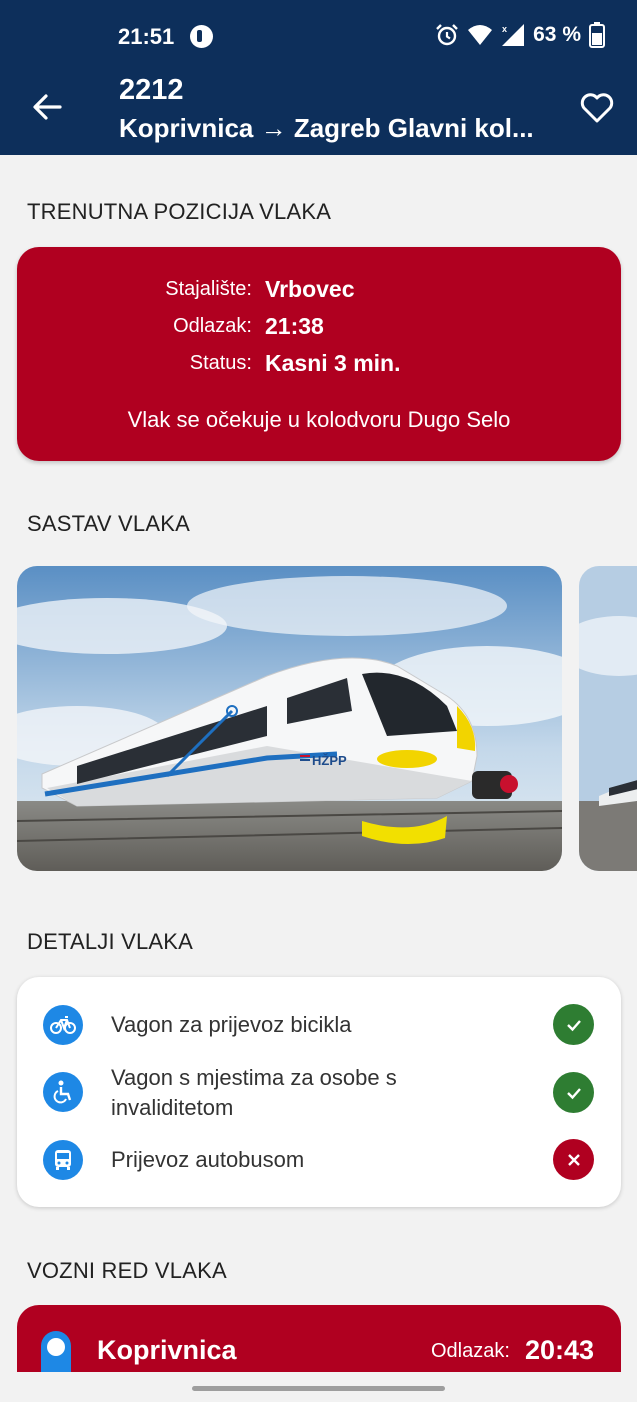 The width and height of the screenshot is (637, 1402). Describe the element at coordinates (310, 289) in the screenshot. I see `stop-value: Vrbovec` at that location.